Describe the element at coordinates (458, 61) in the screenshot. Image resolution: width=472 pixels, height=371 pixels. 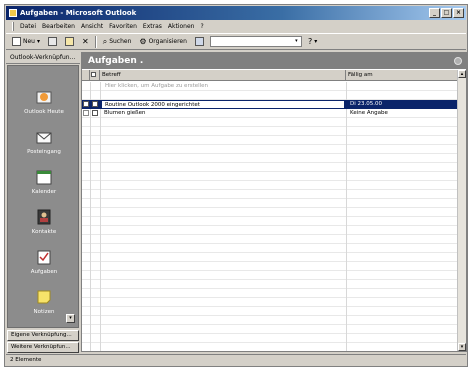
I see `folder-banner-icon` at that location.